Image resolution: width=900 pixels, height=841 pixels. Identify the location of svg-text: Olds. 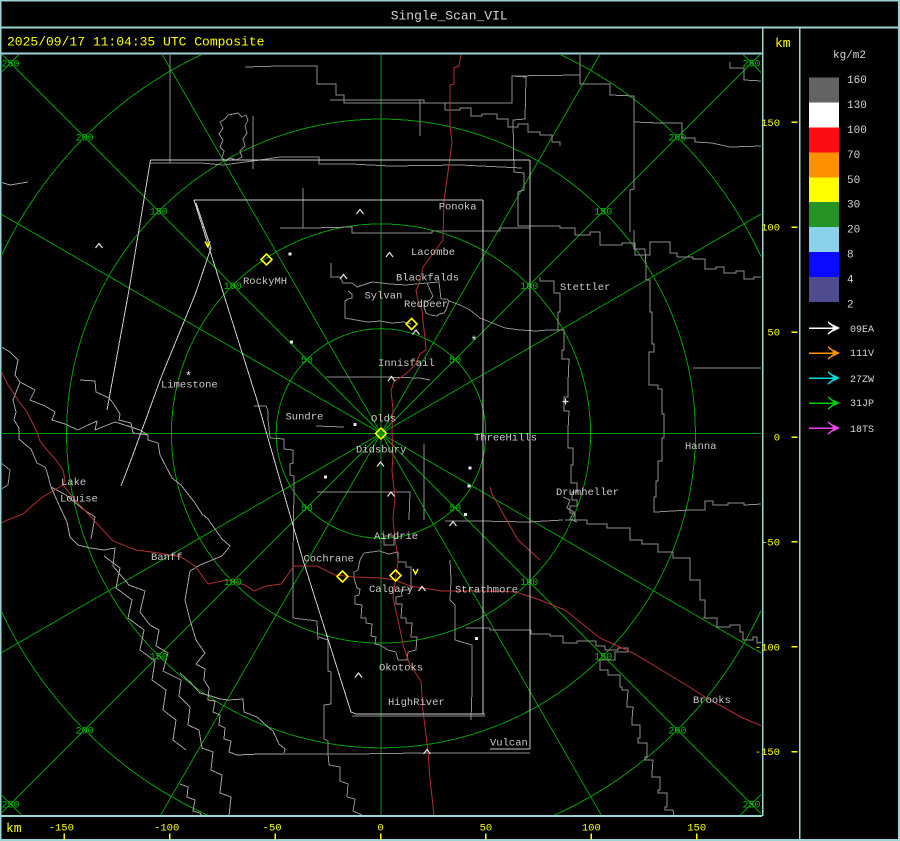
(383, 420).